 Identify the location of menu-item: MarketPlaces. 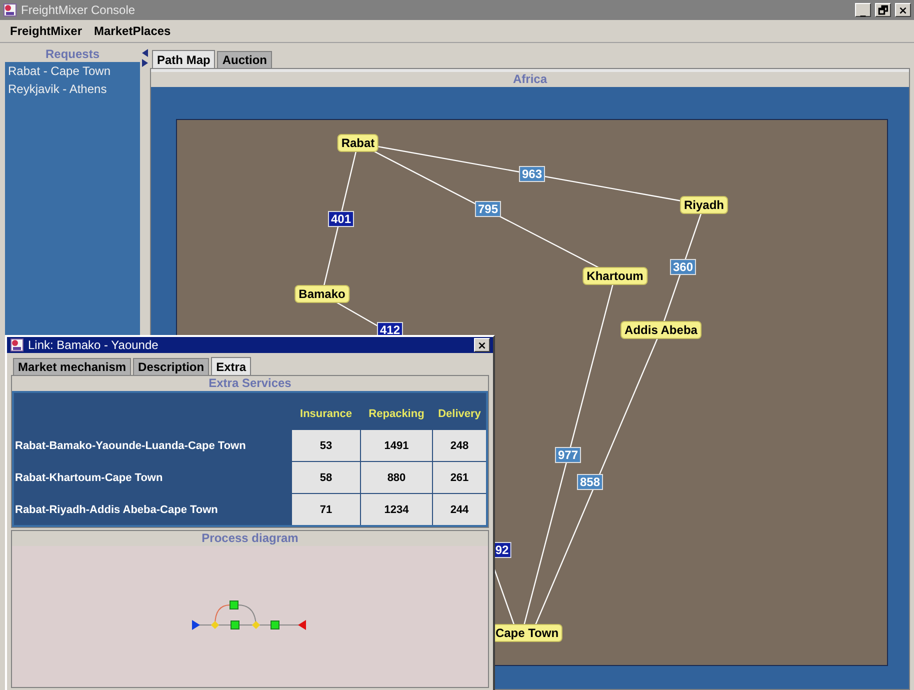
(132, 31).